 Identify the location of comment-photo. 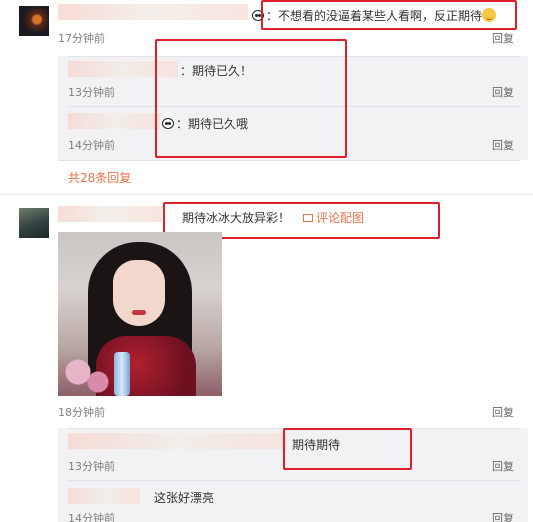
(140, 314).